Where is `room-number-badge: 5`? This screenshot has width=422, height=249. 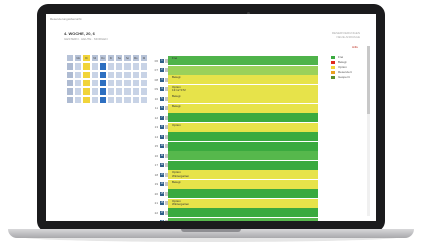 room-number-badge: 5 is located at coordinates (162, 98).